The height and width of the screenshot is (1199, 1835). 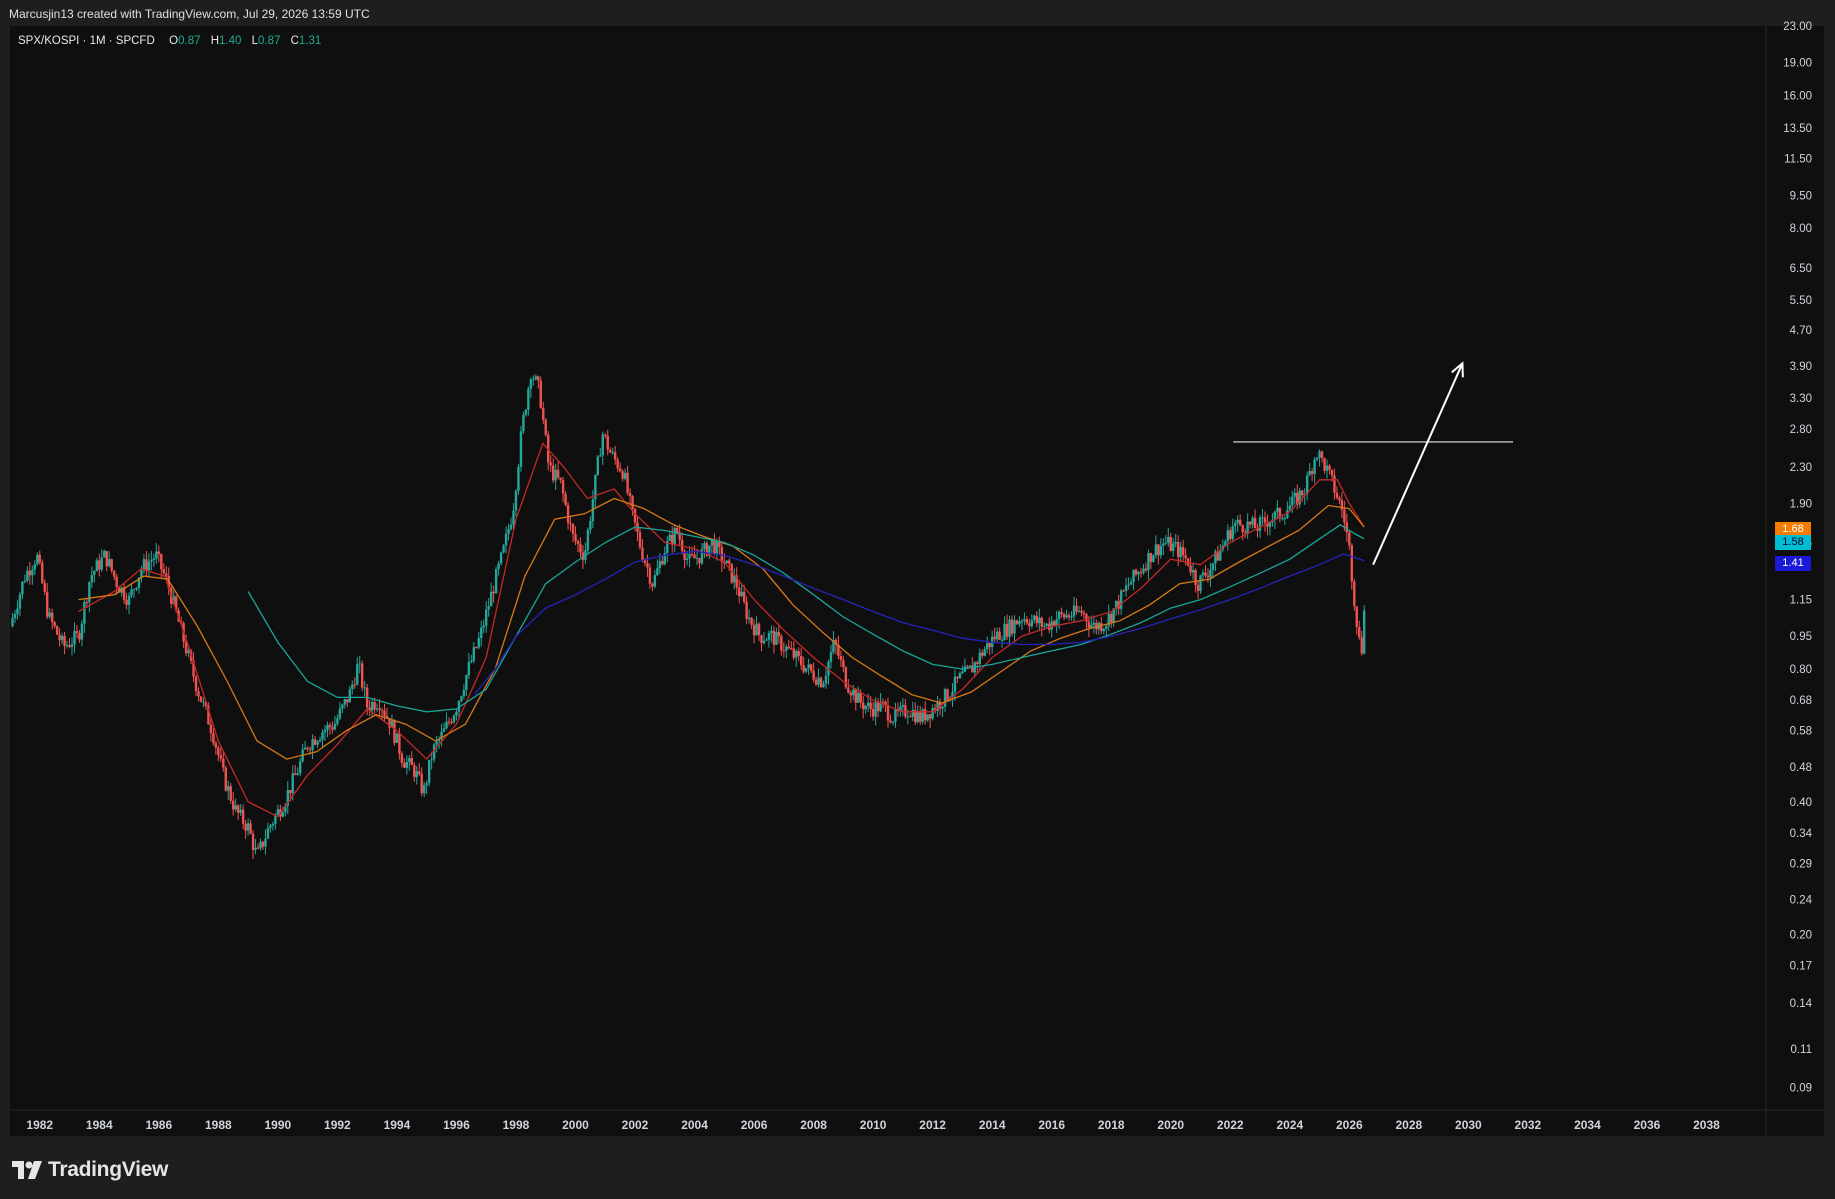 What do you see at coordinates (1801, 331) in the screenshot?
I see `y-tick-label: 4.70` at bounding box center [1801, 331].